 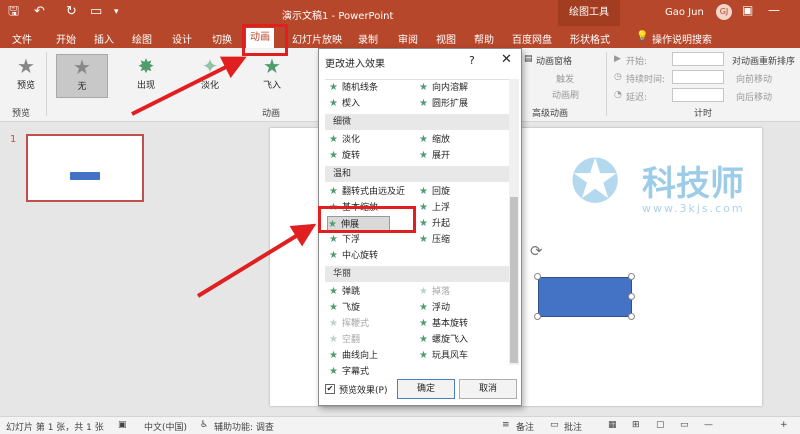 What do you see at coordinates (224, 177) in the screenshot?
I see `annotation-arrows` at bounding box center [224, 177].